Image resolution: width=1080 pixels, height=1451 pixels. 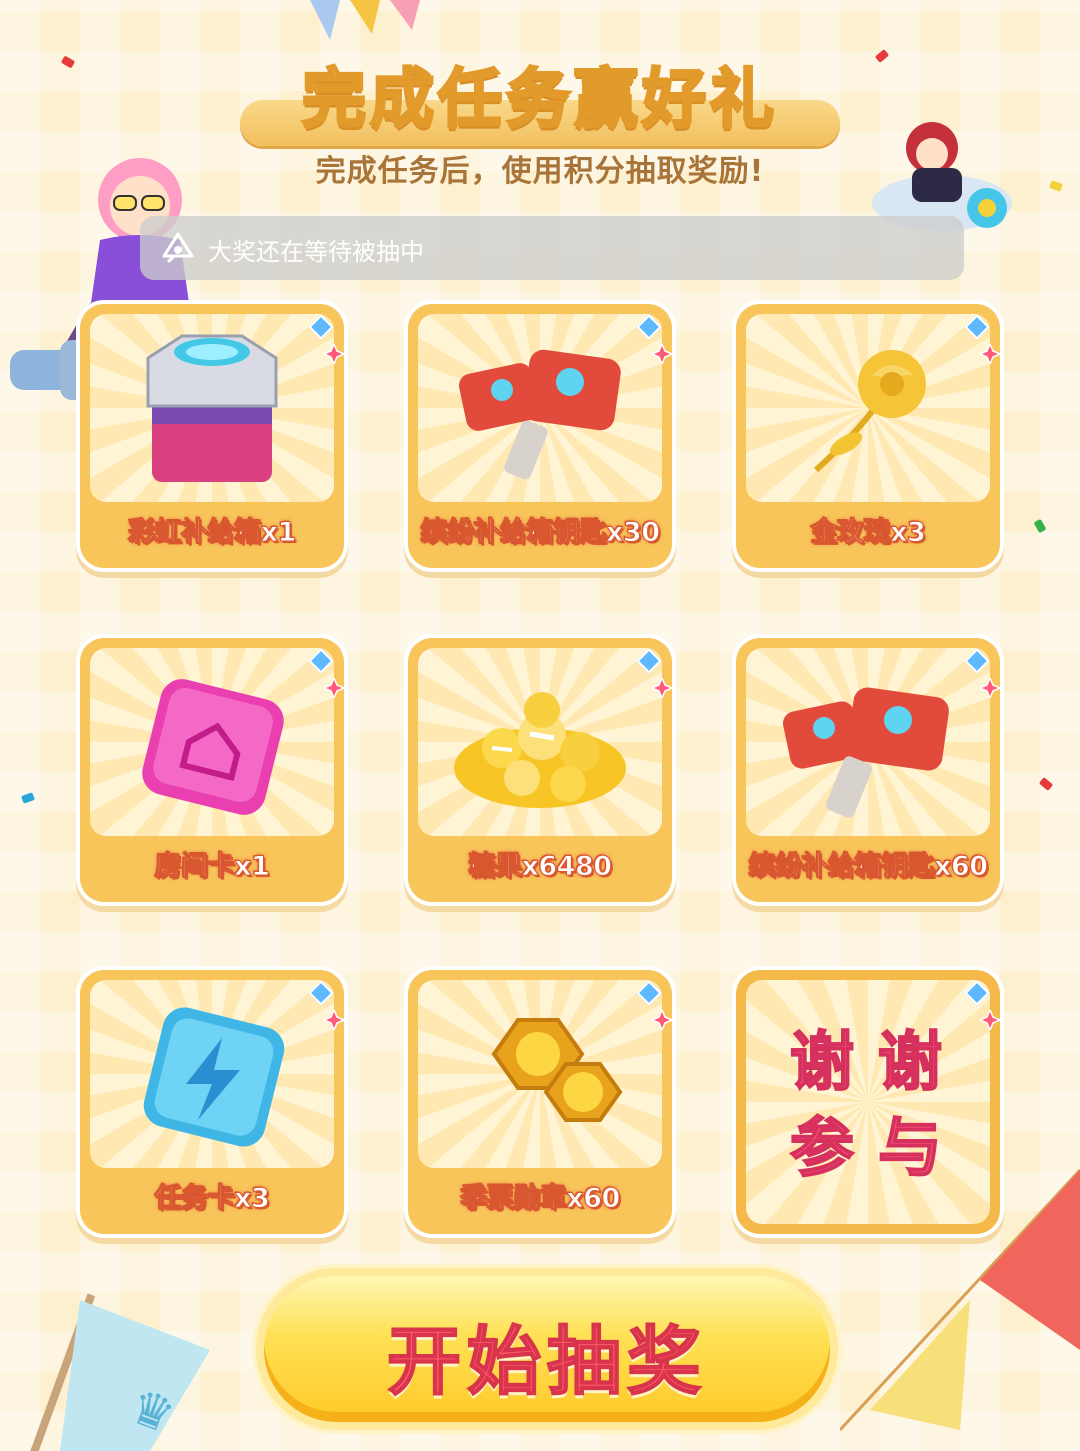 I want to click on notice-bar: 大奖还在等待被抽中, so click(x=552, y=248).